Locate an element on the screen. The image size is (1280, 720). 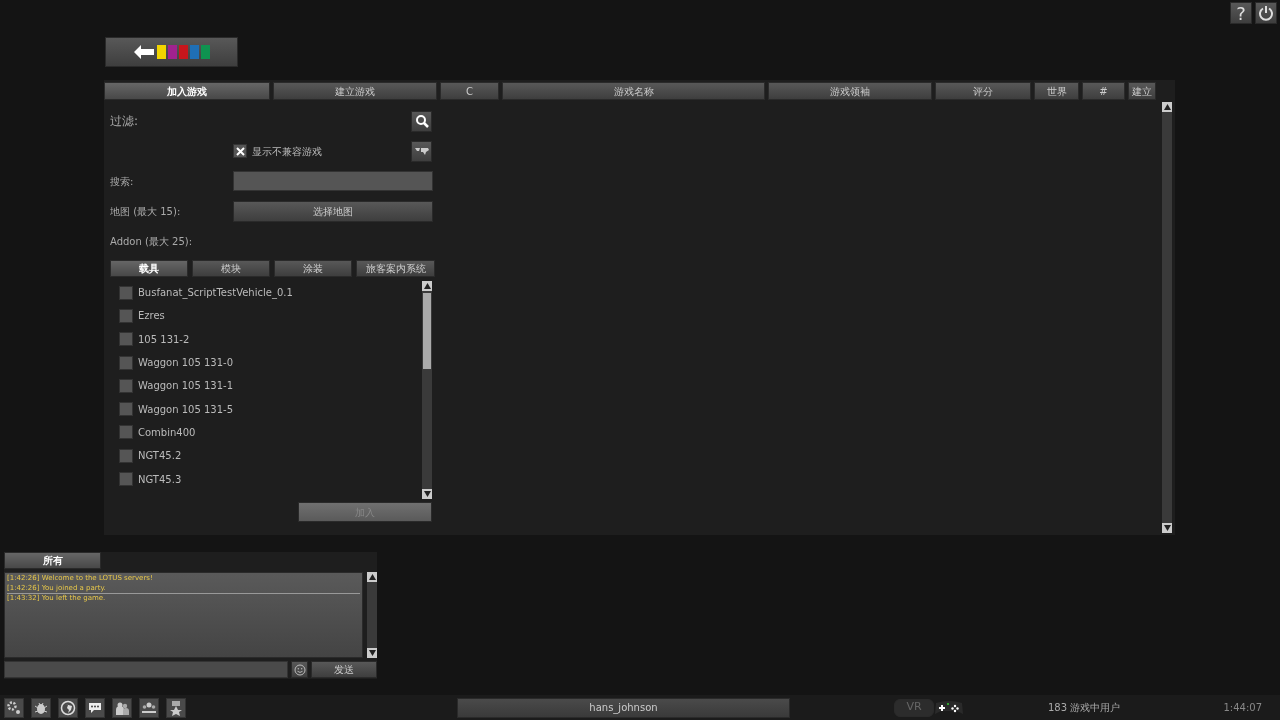
addon-name: Waggon 105 131-5 is located at coordinates (186, 409).